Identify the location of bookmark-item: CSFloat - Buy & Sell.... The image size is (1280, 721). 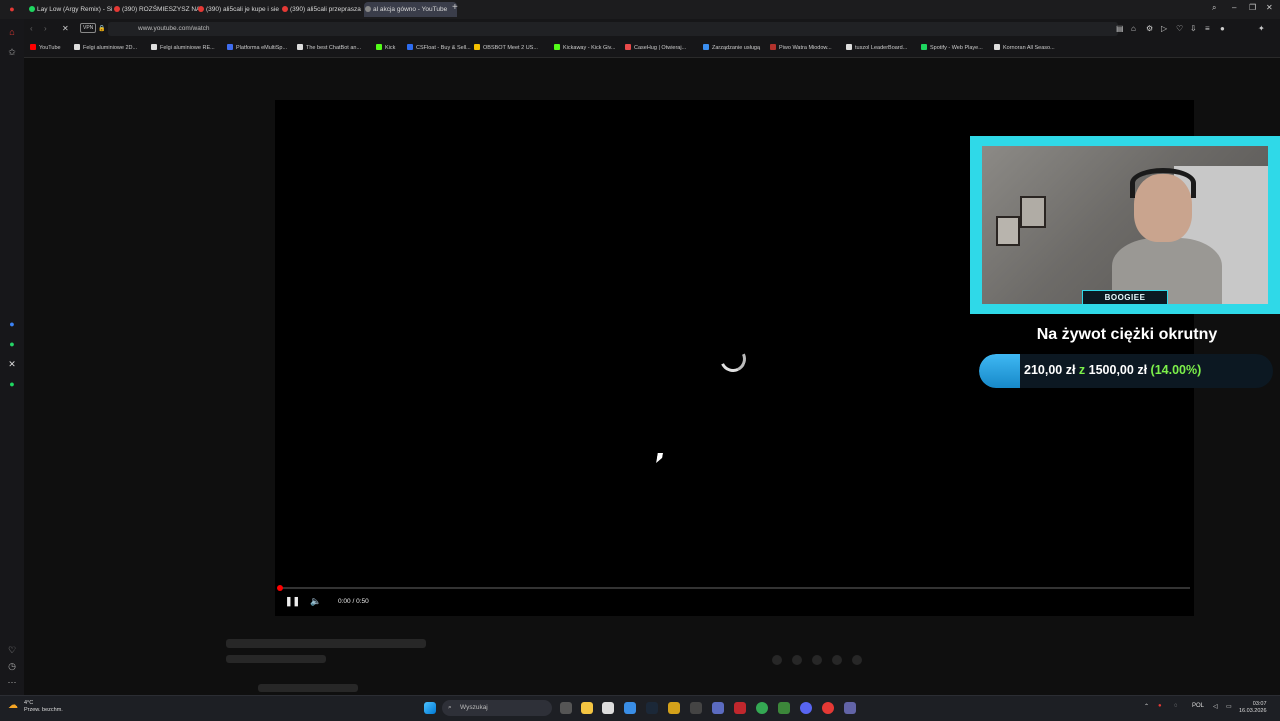
(439, 47).